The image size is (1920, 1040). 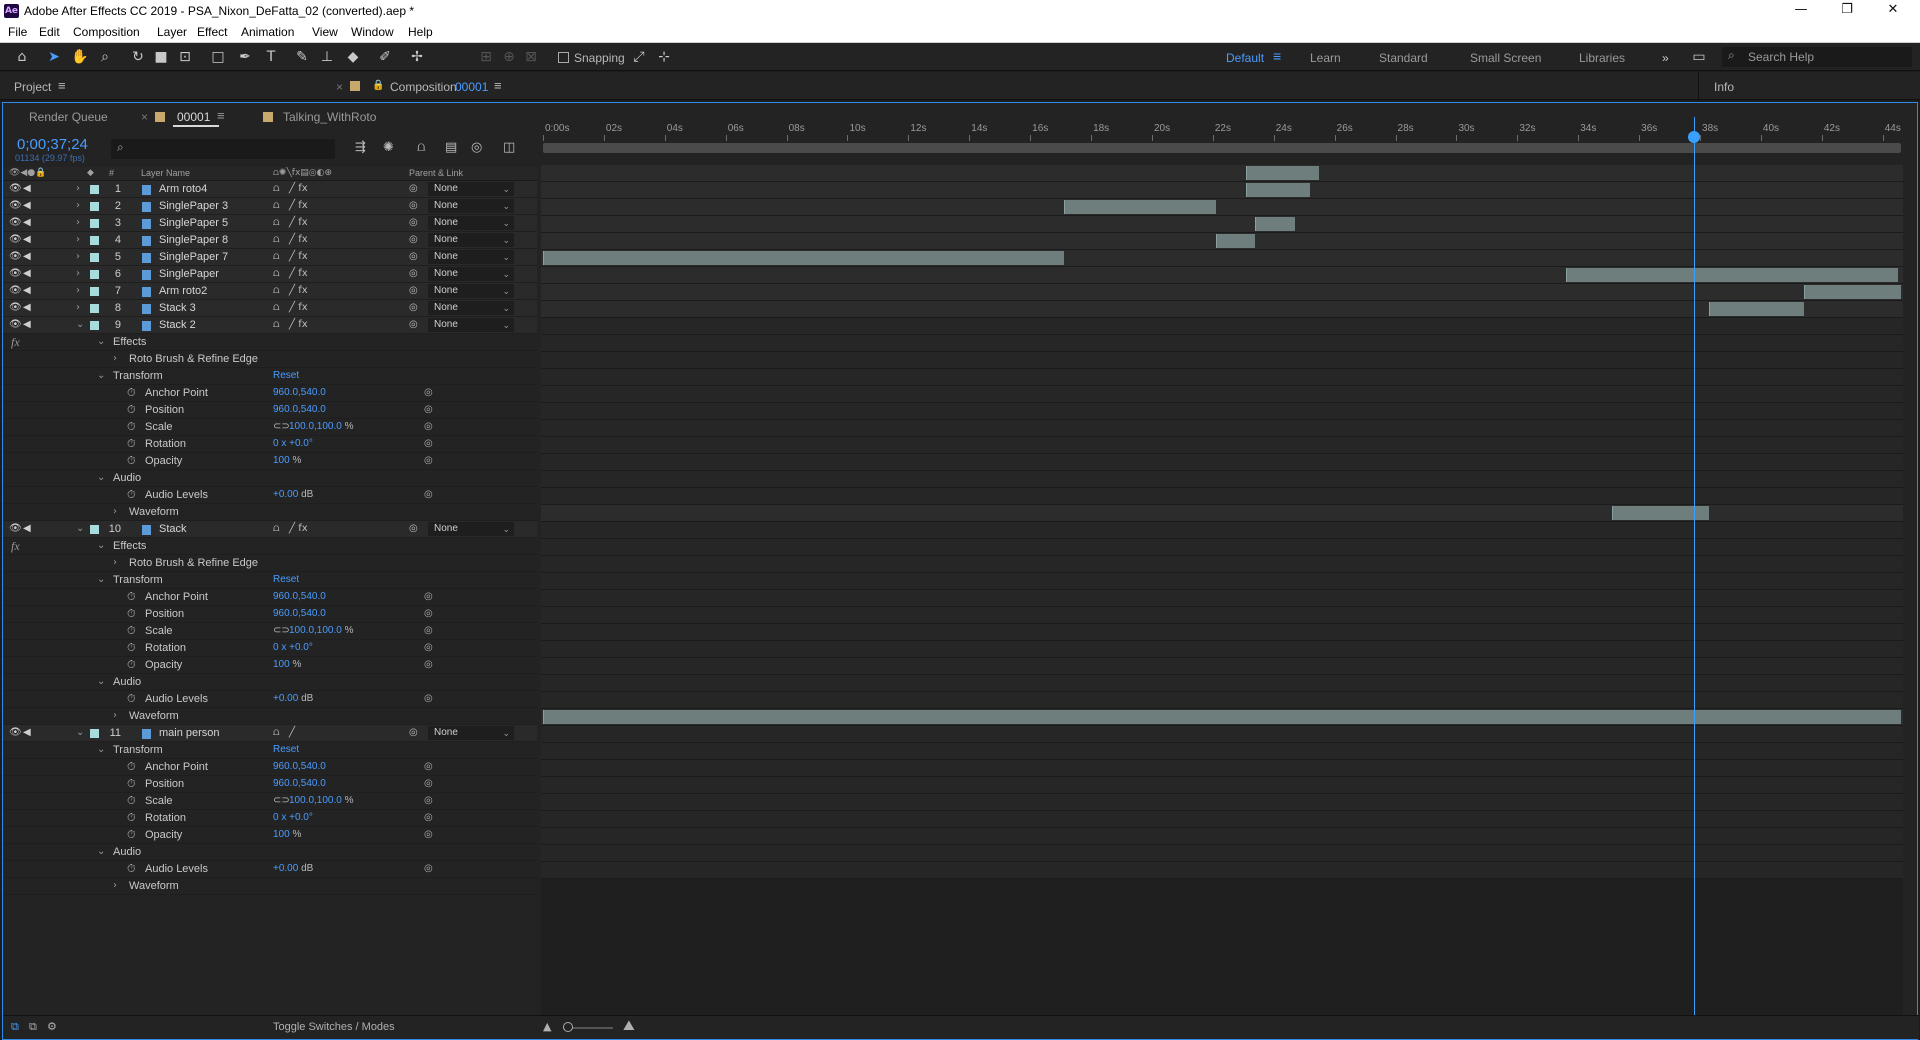 What do you see at coordinates (476, 147) in the screenshot?
I see `motion-blur-icon: ◎` at bounding box center [476, 147].